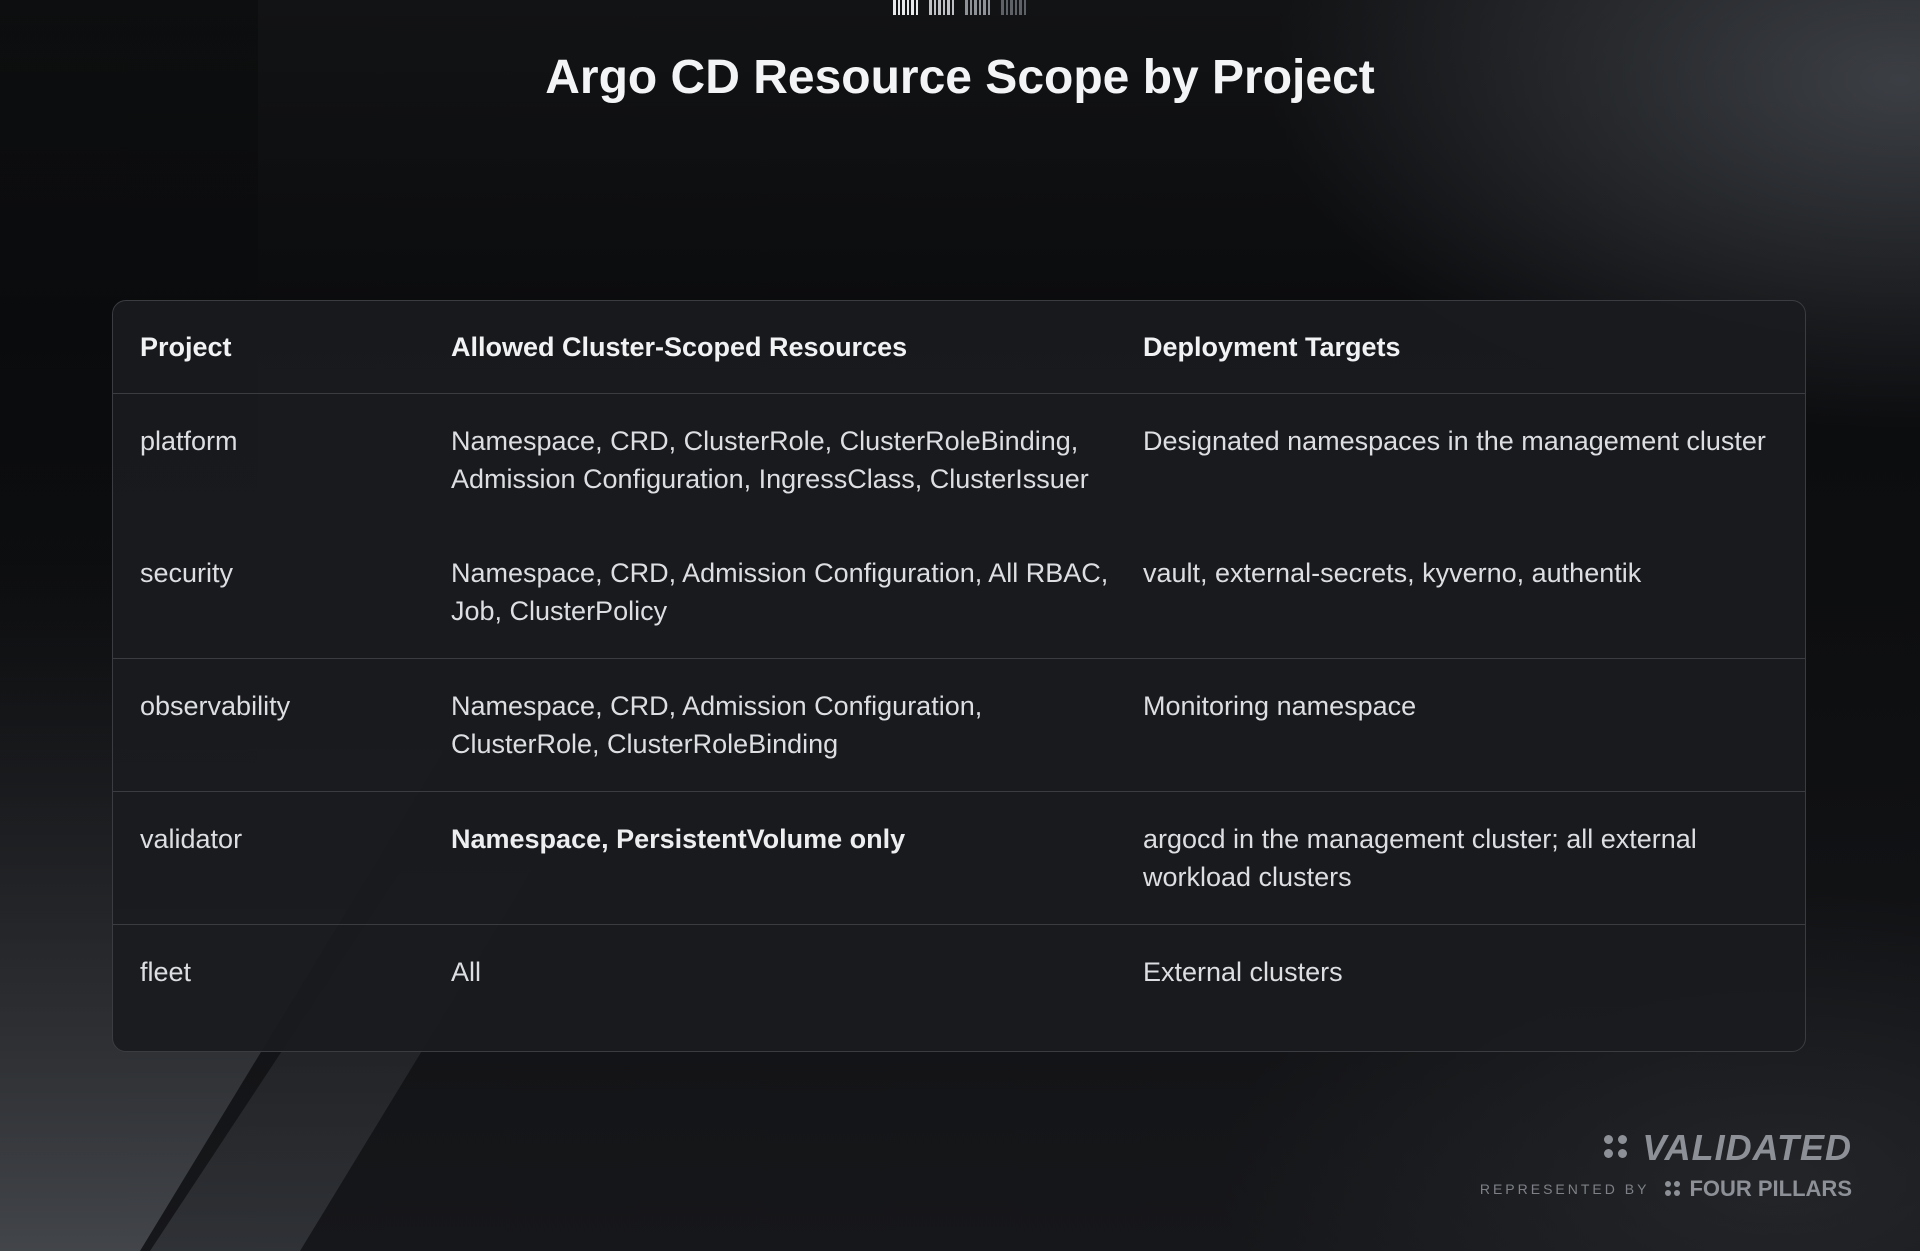 This screenshot has width=1920, height=1251. I want to click on resources-cell: All, so click(466, 972).